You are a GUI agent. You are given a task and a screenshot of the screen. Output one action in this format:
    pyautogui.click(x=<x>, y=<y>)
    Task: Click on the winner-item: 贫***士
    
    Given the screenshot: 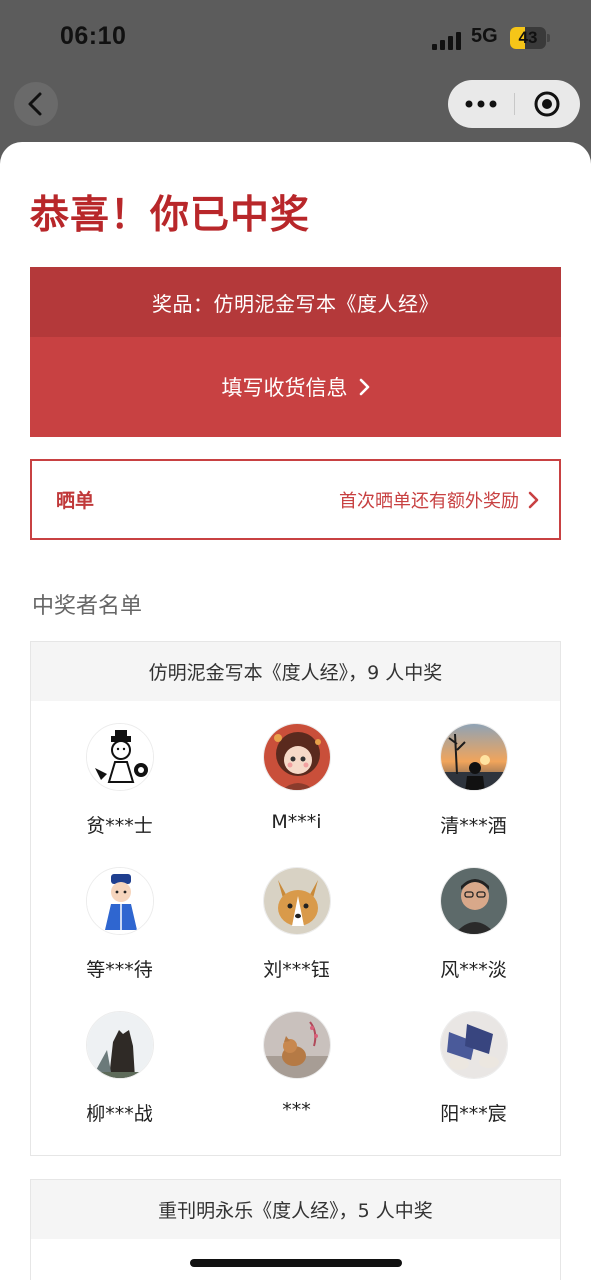 What is the action you would take?
    pyautogui.click(x=119, y=769)
    